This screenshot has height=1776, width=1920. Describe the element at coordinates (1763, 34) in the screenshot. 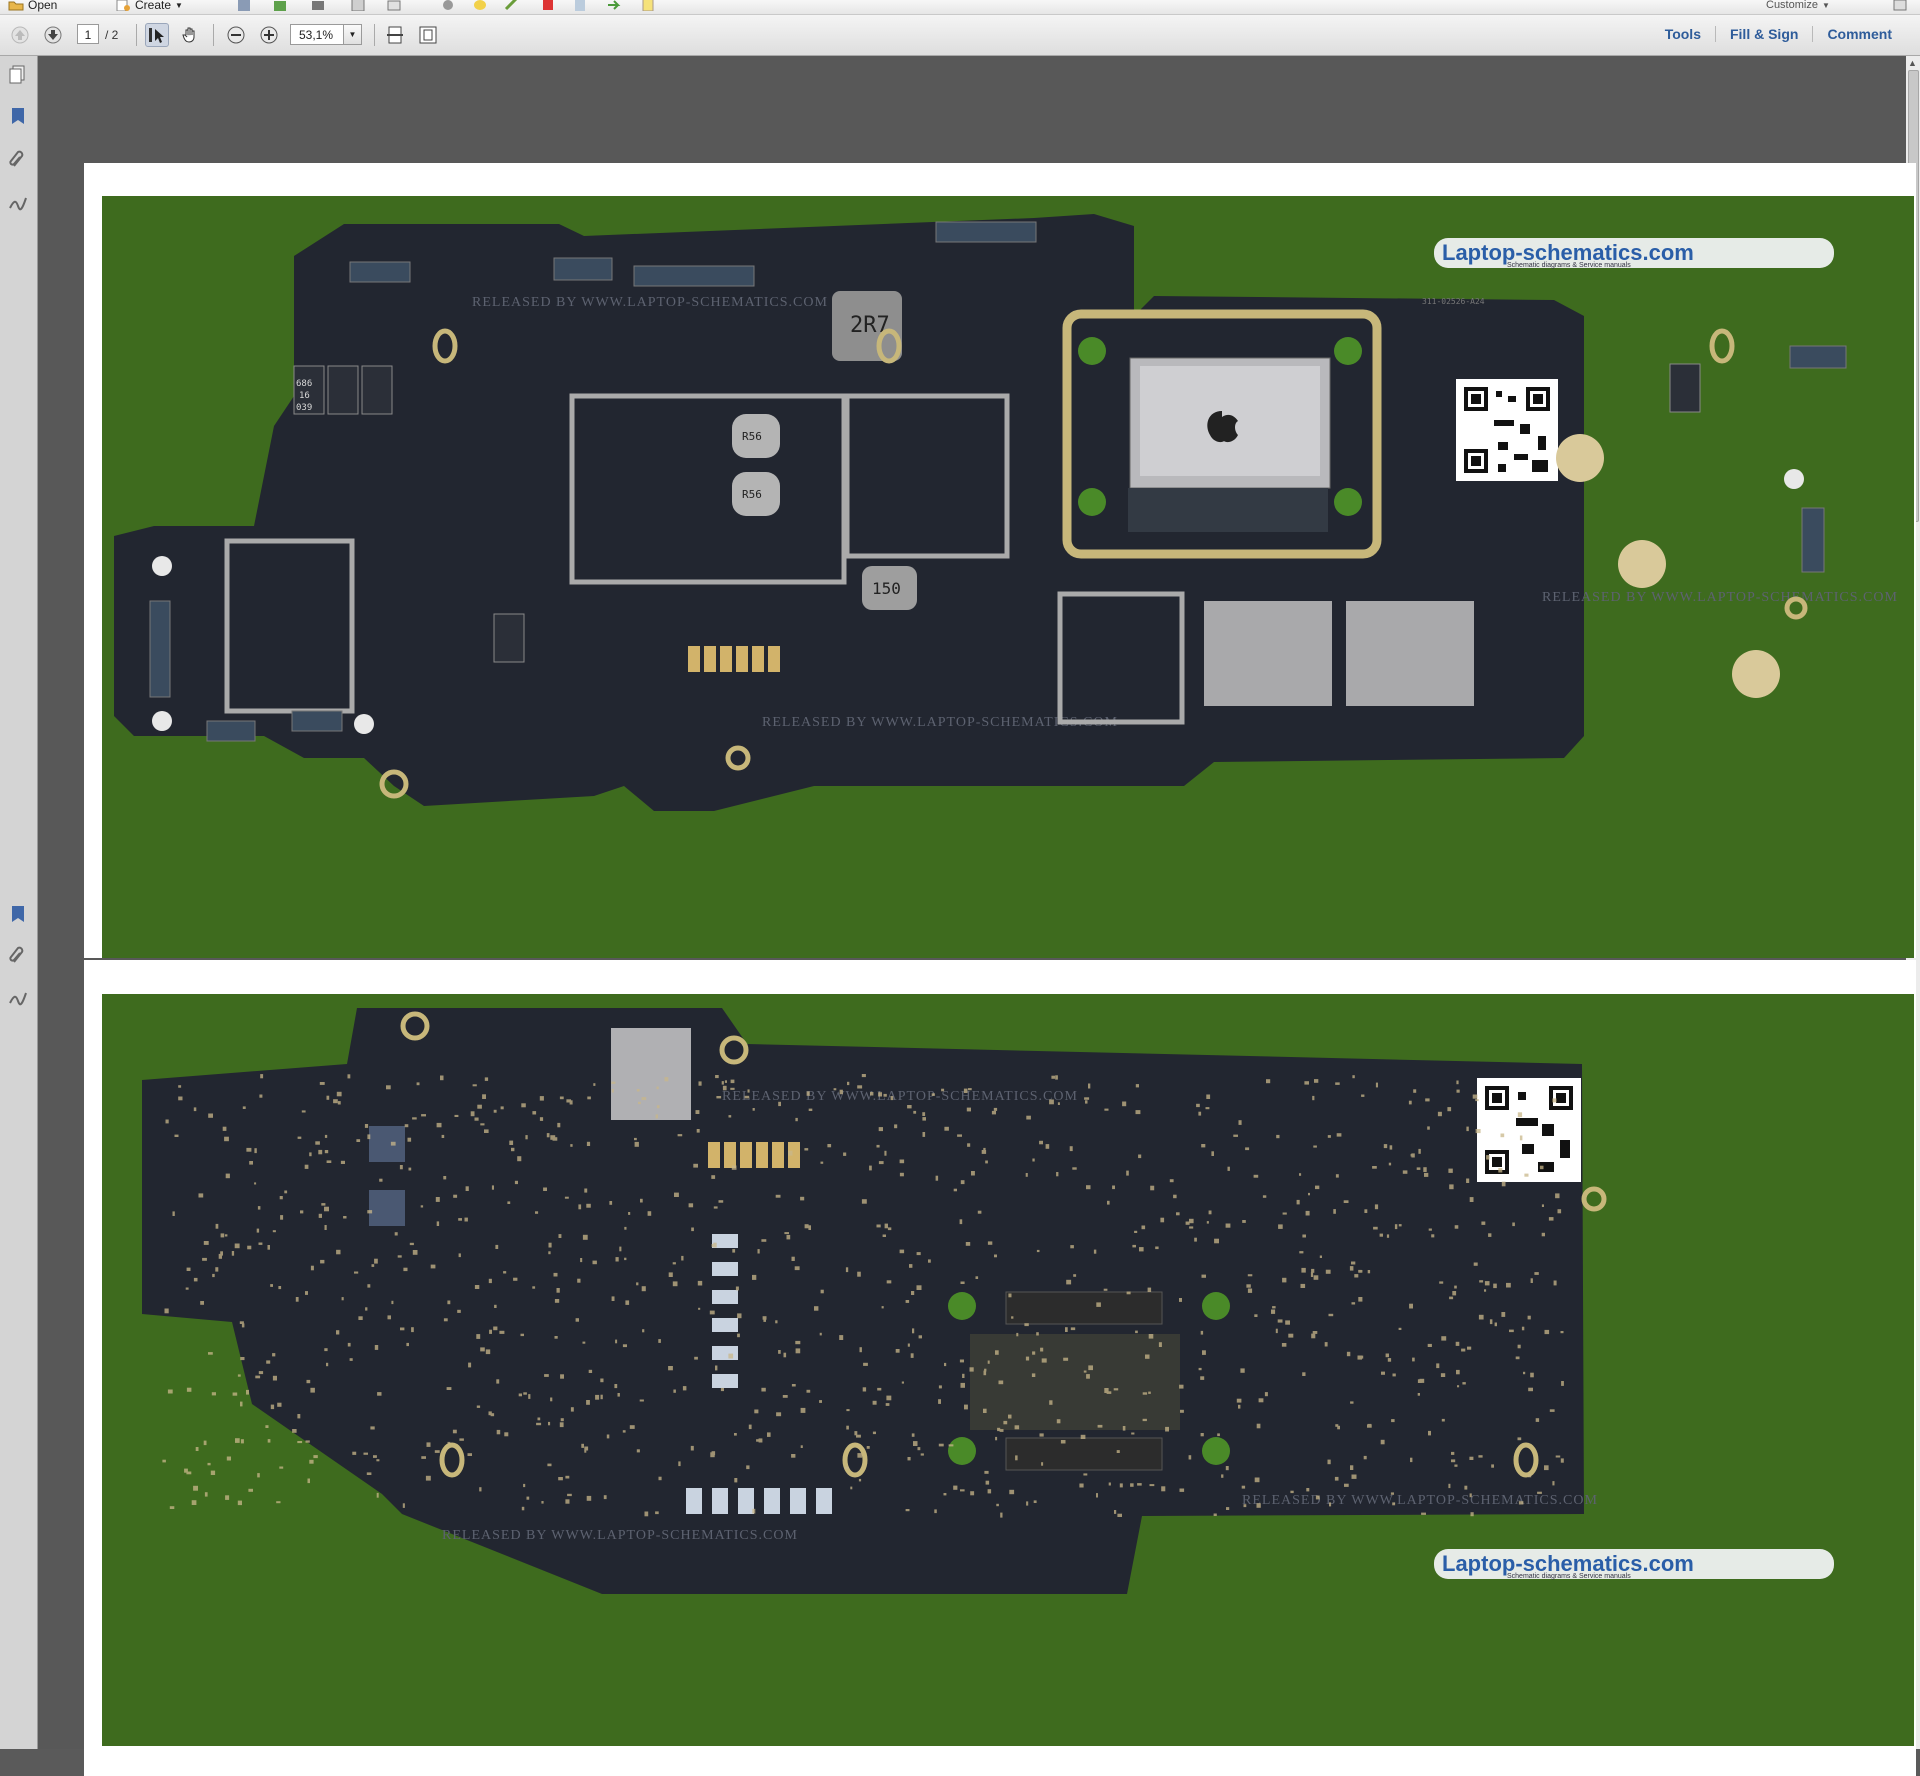

I see `fill-sign-link: Fill & Sign` at that location.